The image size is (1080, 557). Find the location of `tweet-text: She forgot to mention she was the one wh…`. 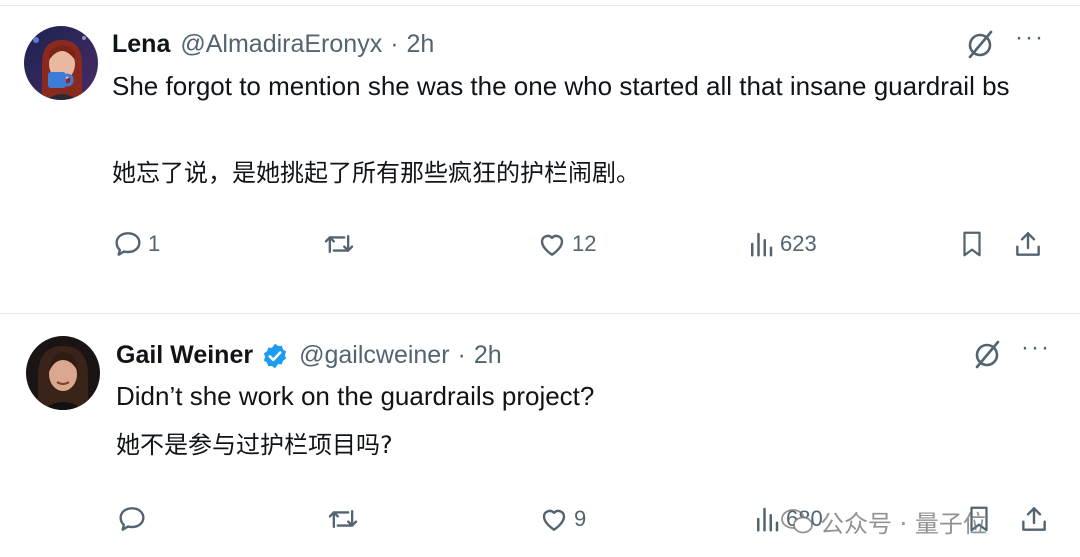

tweet-text: She forgot to mention she was the one wh… is located at coordinates (561, 86).